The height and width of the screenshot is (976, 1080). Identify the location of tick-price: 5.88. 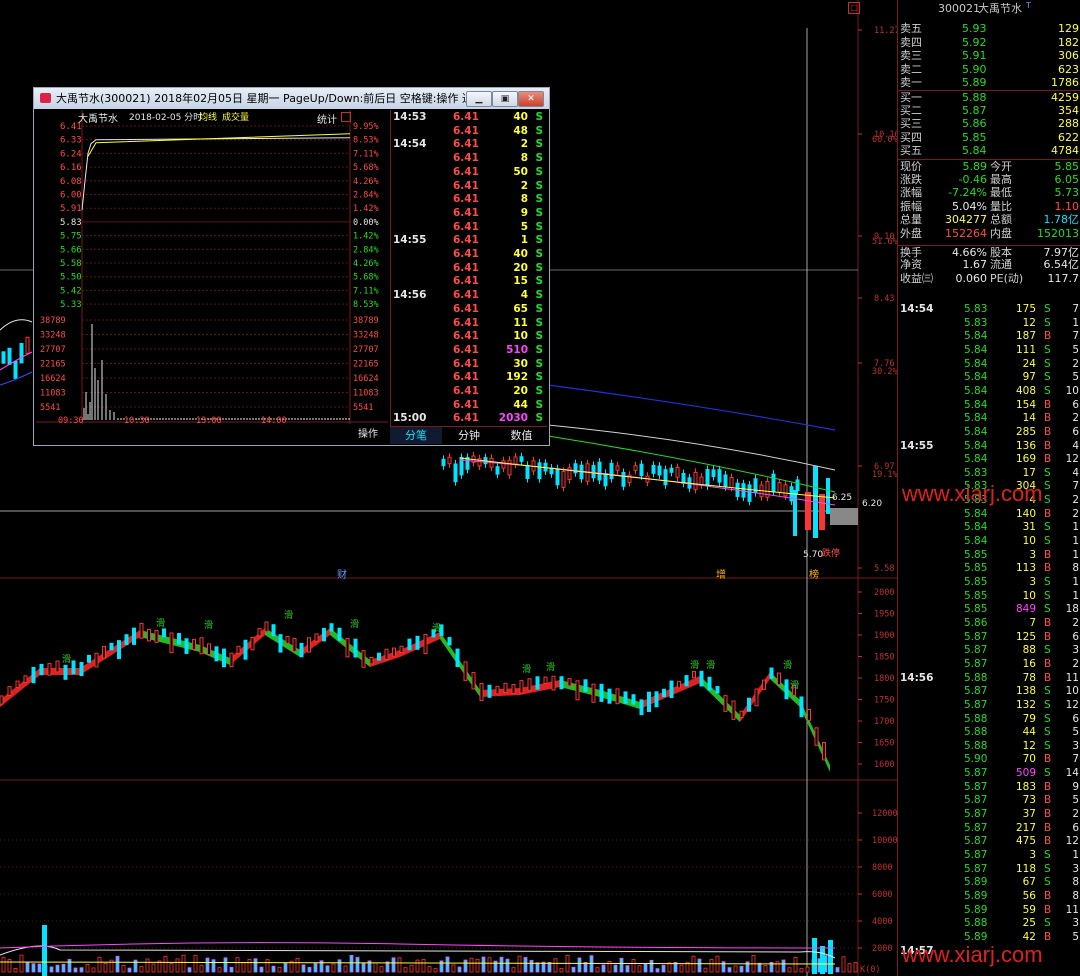
(976, 745).